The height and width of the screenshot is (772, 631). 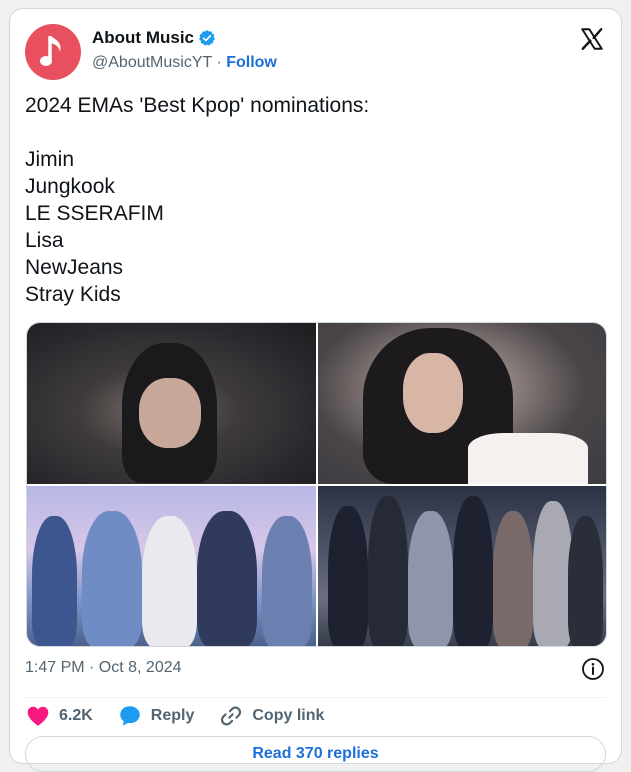 I want to click on like-button: 6.2K, so click(x=59, y=716).